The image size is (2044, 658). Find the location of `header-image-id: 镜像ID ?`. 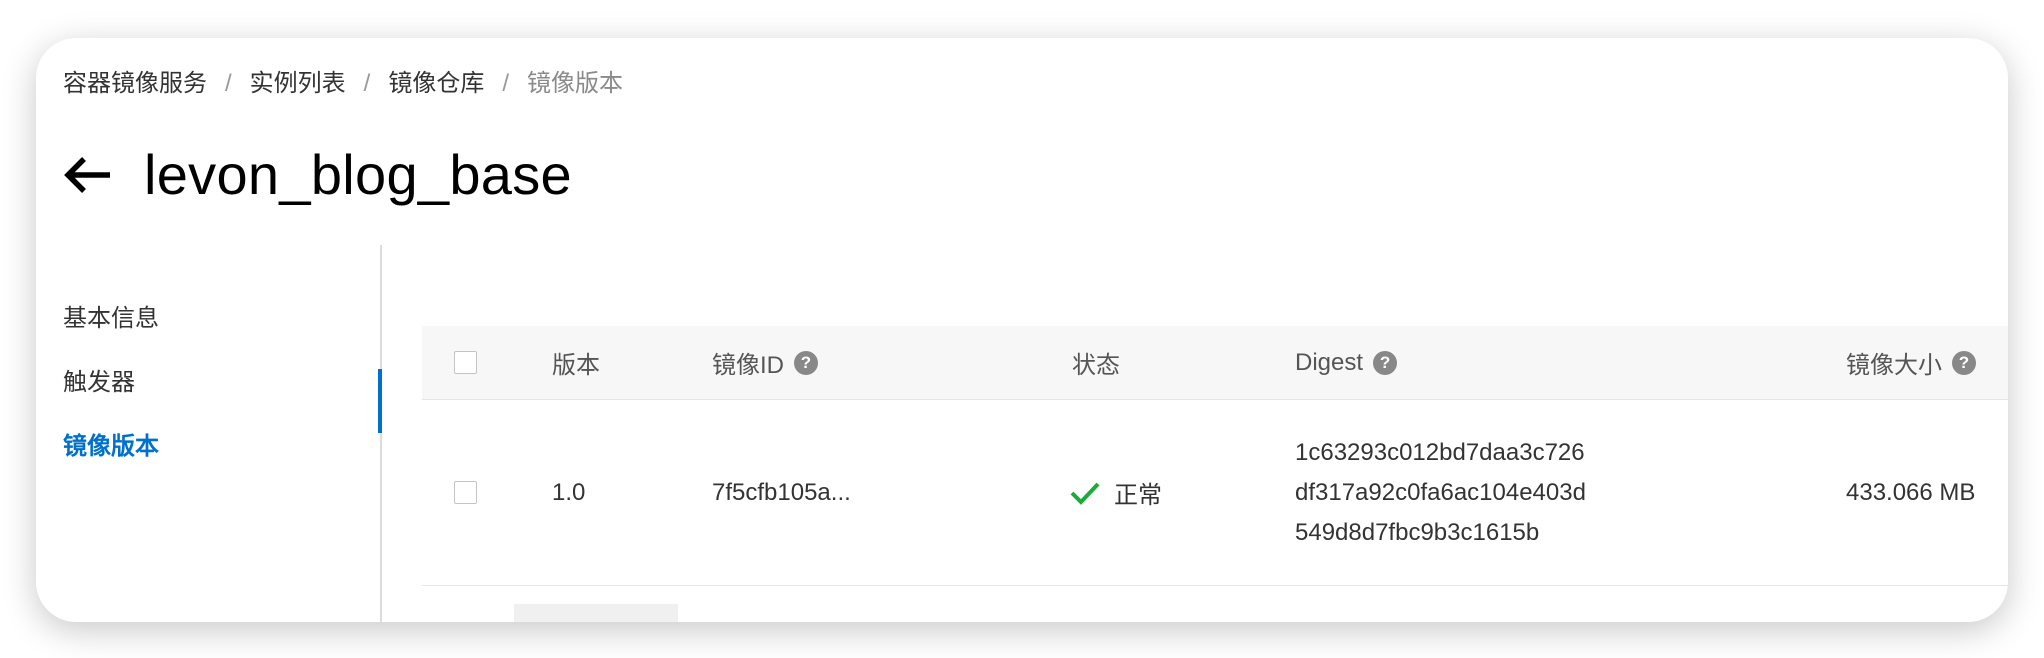

header-image-id: 镜像ID ? is located at coordinates (765, 362).